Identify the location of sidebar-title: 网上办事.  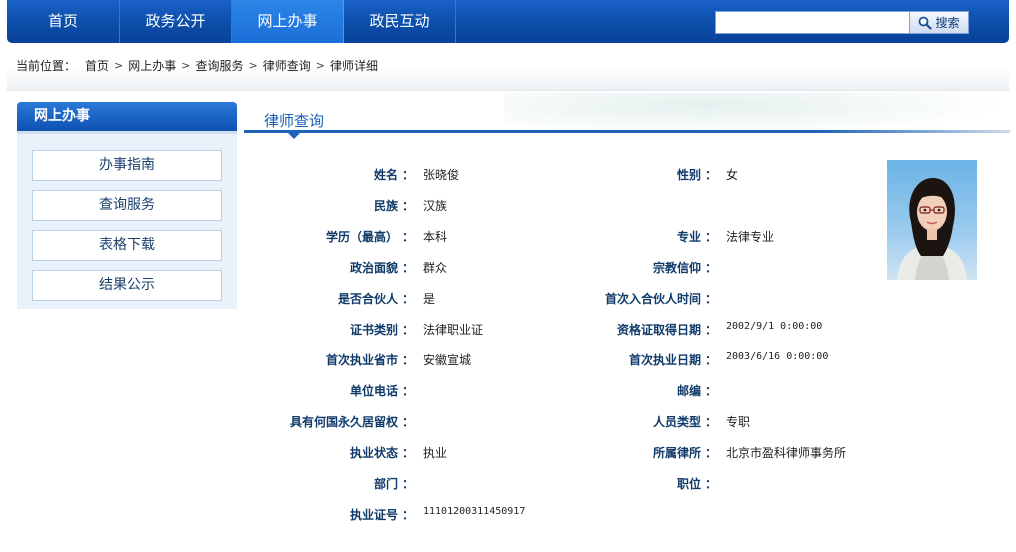
(127, 116).